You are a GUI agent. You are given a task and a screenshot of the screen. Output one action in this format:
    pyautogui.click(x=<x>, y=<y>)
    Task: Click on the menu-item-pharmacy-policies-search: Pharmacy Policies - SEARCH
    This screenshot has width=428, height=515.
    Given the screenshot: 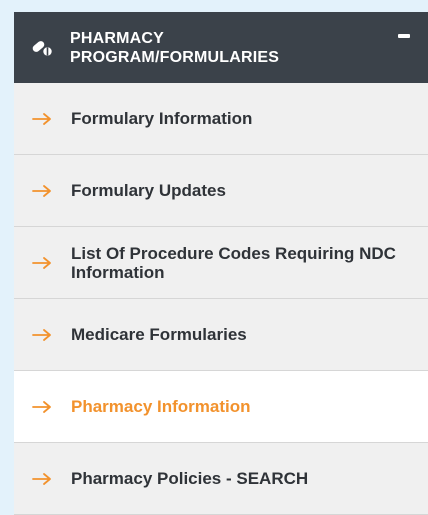 What is the action you would take?
    pyautogui.click(x=221, y=479)
    